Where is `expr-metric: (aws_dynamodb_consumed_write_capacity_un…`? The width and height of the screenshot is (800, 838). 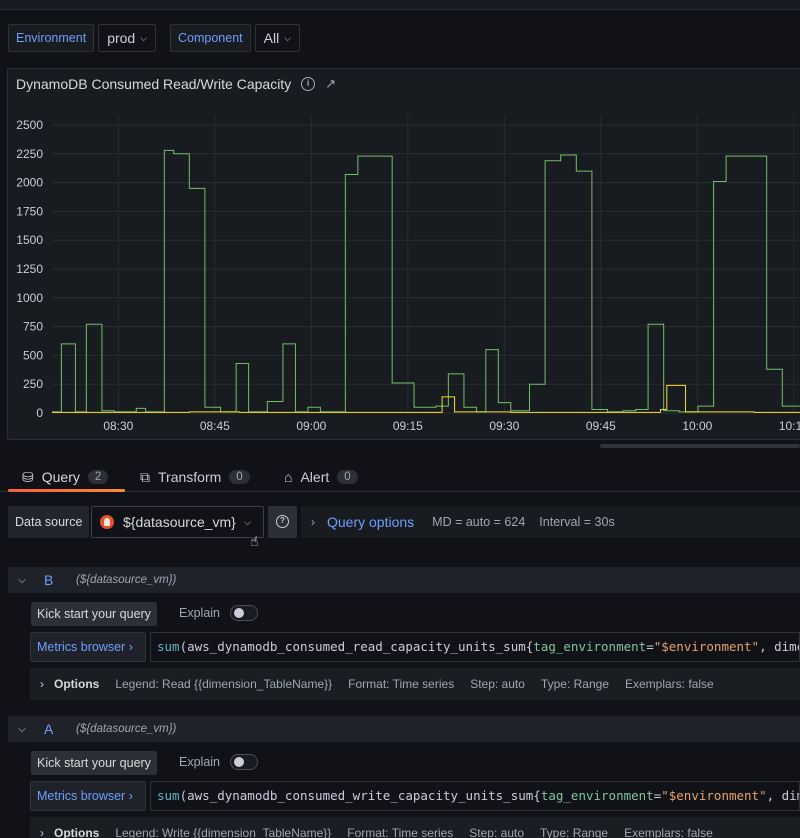
expr-metric: (aws_dynamodb_consumed_write_capacity_un… is located at coordinates (360, 795).